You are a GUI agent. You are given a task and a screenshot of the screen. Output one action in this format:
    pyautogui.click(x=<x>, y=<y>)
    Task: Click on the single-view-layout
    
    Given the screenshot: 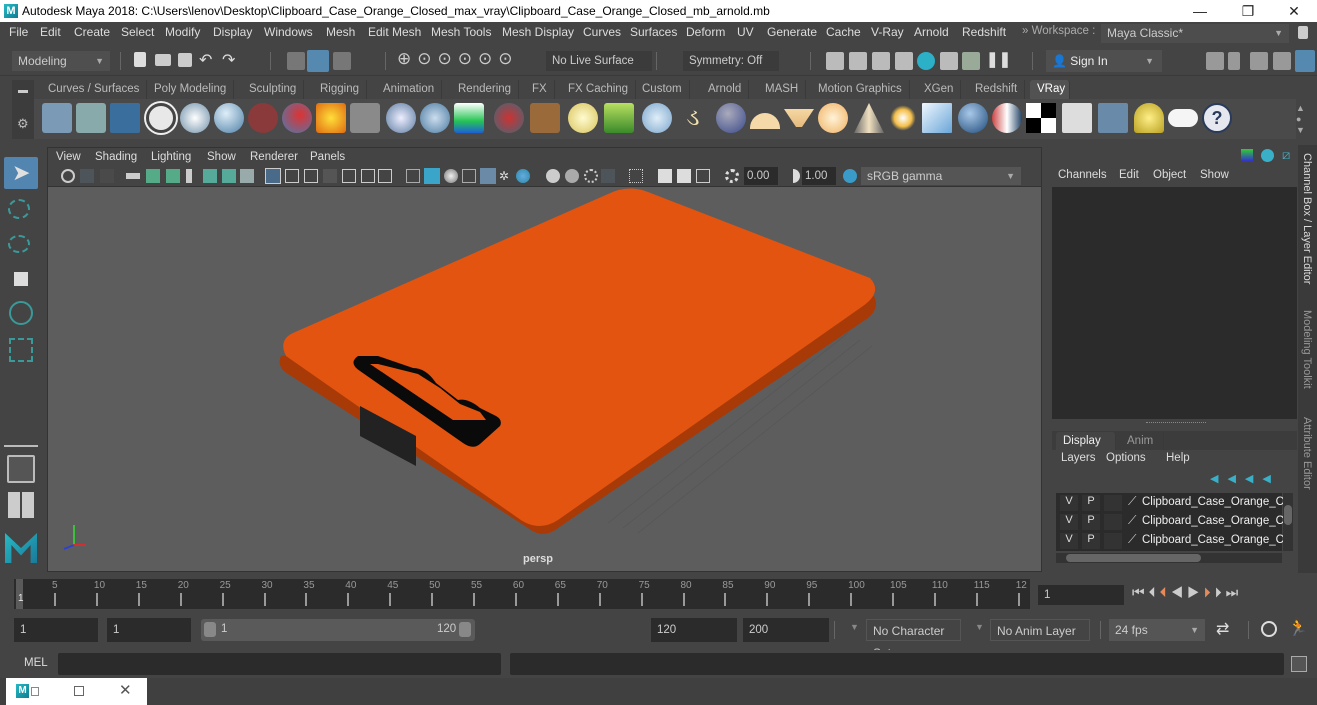 What is the action you would take?
    pyautogui.click(x=21, y=469)
    